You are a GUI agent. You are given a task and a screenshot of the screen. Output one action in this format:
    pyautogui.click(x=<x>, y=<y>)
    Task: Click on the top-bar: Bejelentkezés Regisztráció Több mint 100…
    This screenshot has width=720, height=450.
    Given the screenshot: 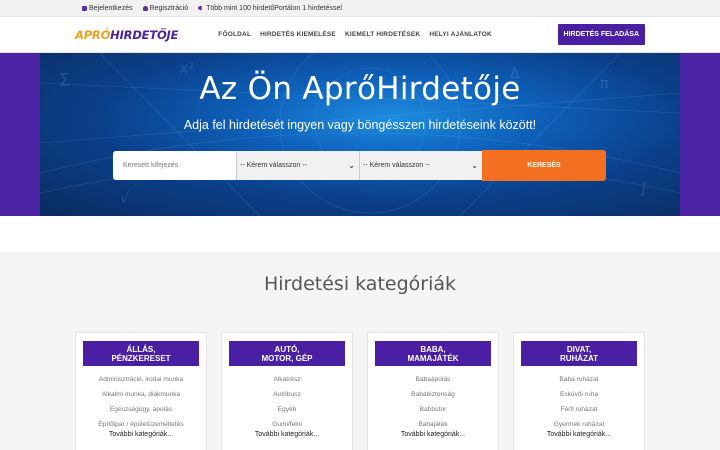 What is the action you would take?
    pyautogui.click(x=360, y=8)
    